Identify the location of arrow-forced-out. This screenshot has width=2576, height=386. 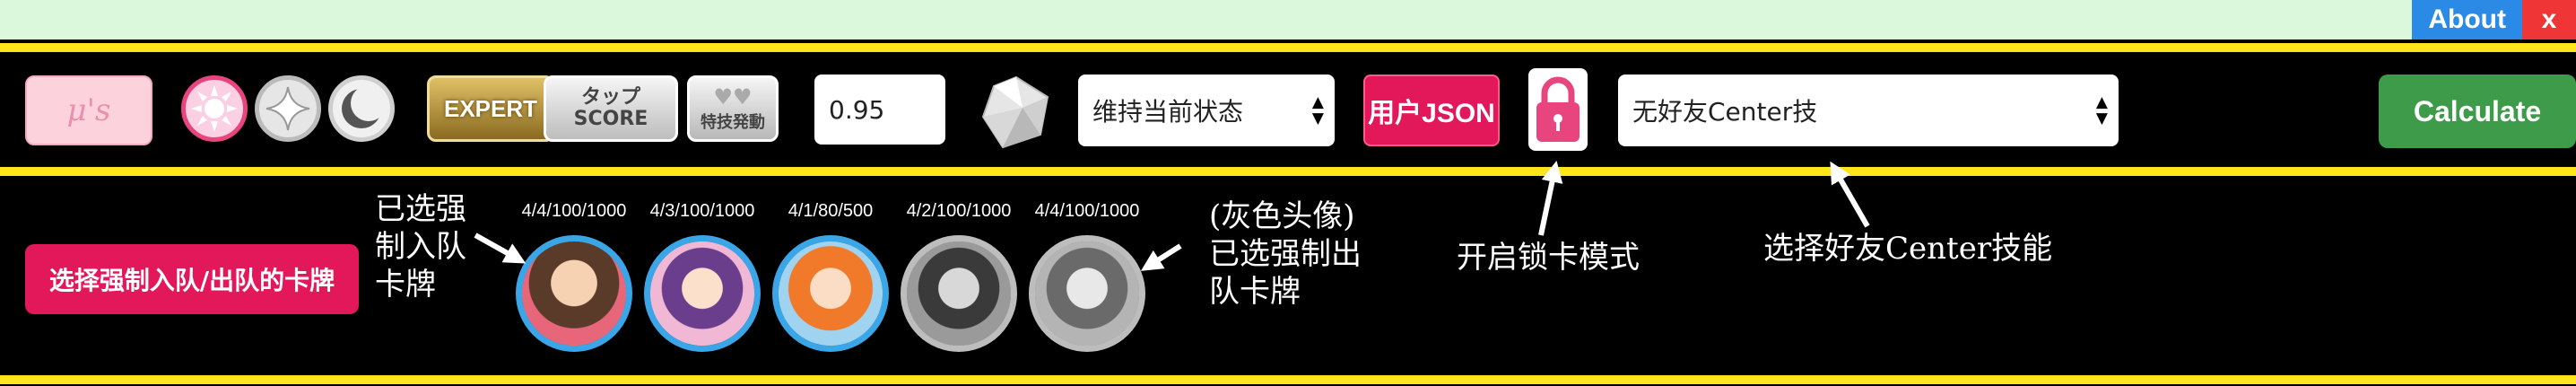
(1161, 257).